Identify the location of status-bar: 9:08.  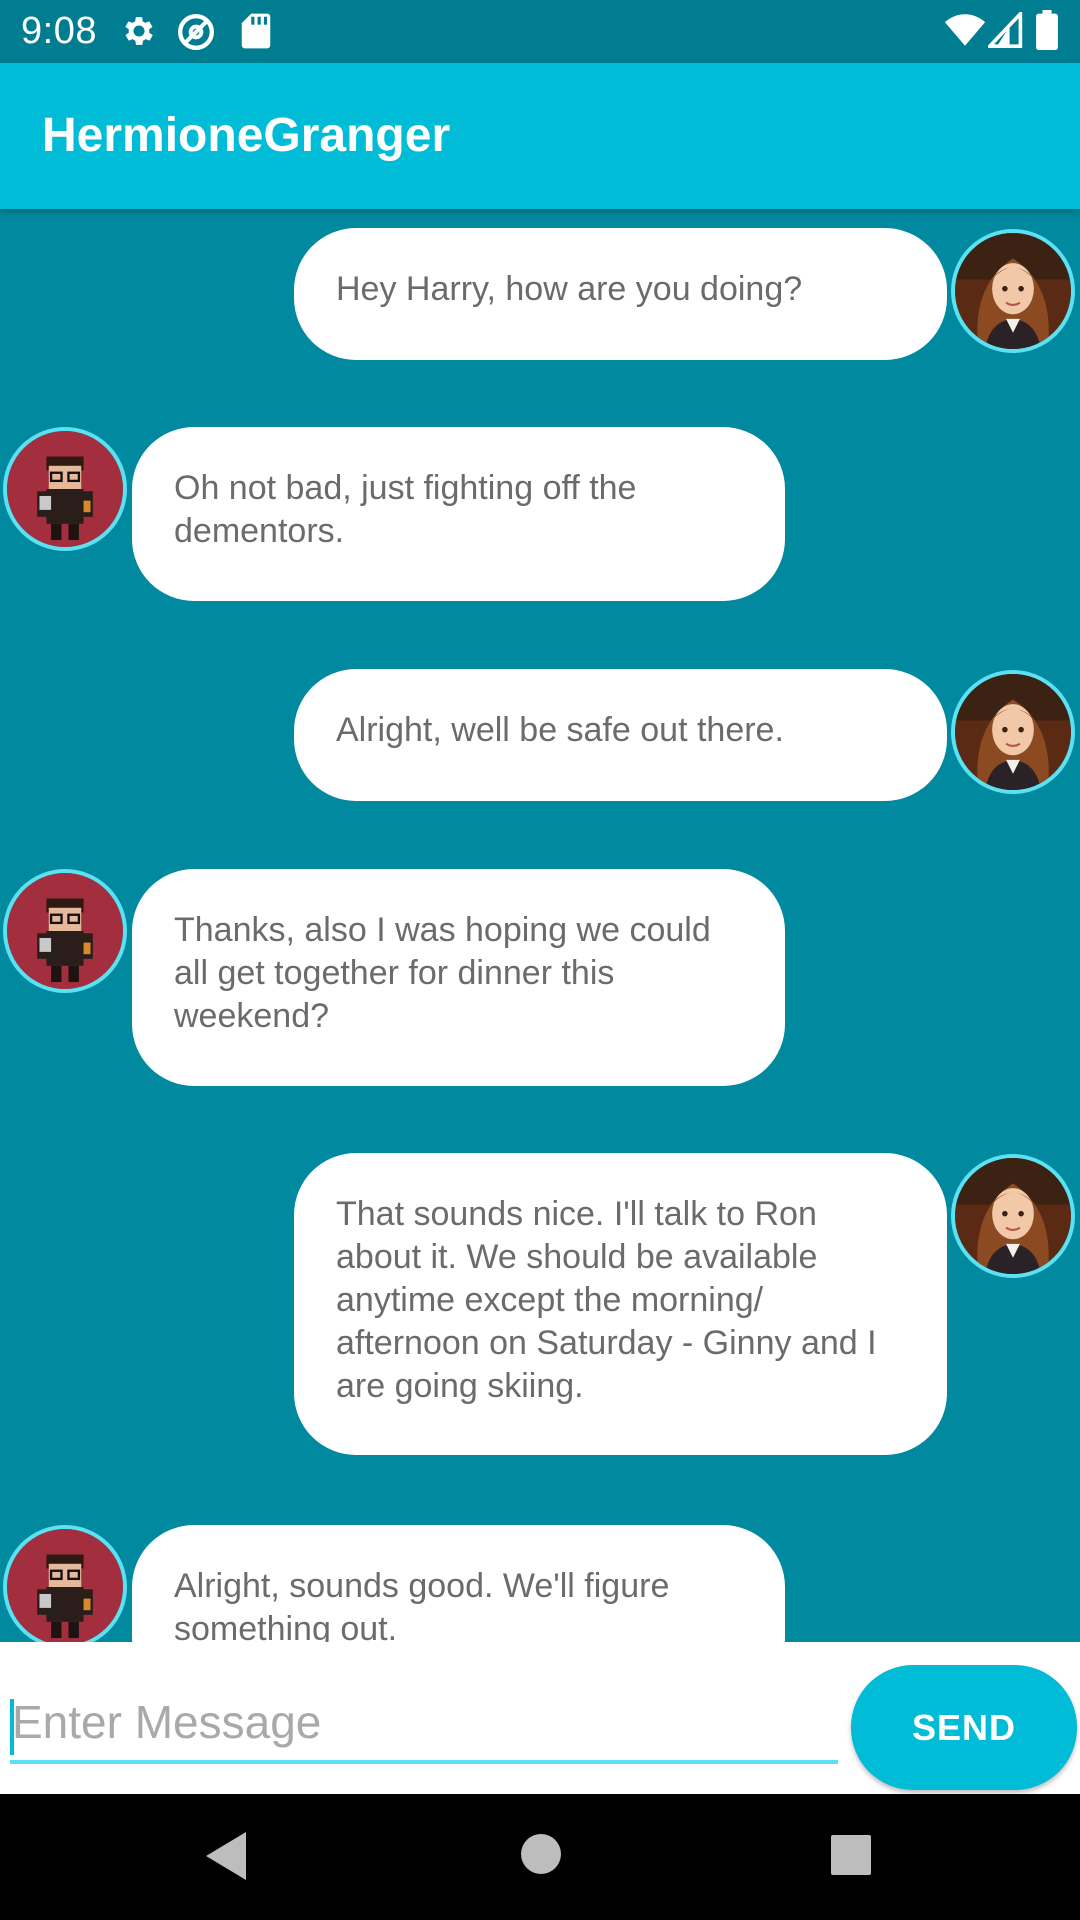
(540, 31).